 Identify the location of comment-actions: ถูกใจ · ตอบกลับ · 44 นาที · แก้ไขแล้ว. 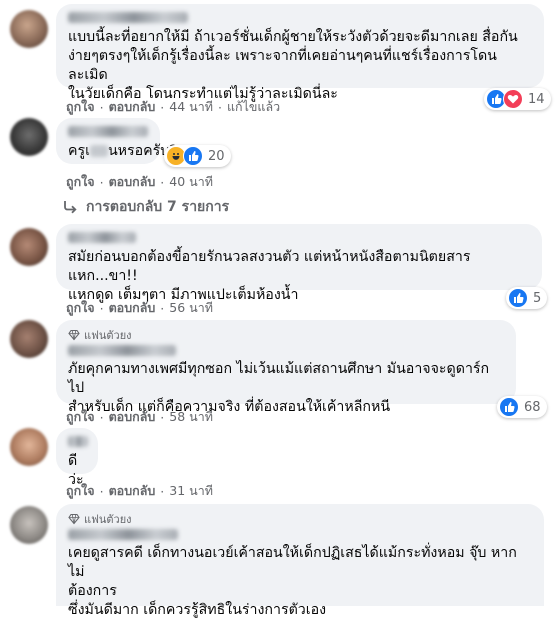
(173, 107).